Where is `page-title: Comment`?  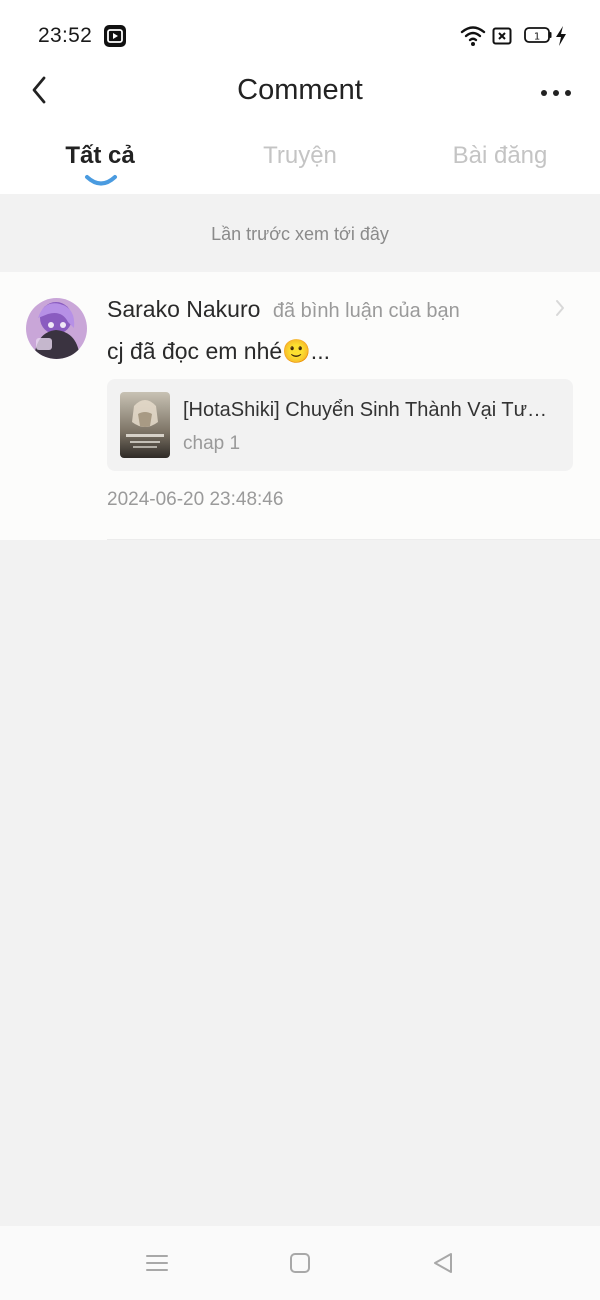 page-title: Comment is located at coordinates (300, 90).